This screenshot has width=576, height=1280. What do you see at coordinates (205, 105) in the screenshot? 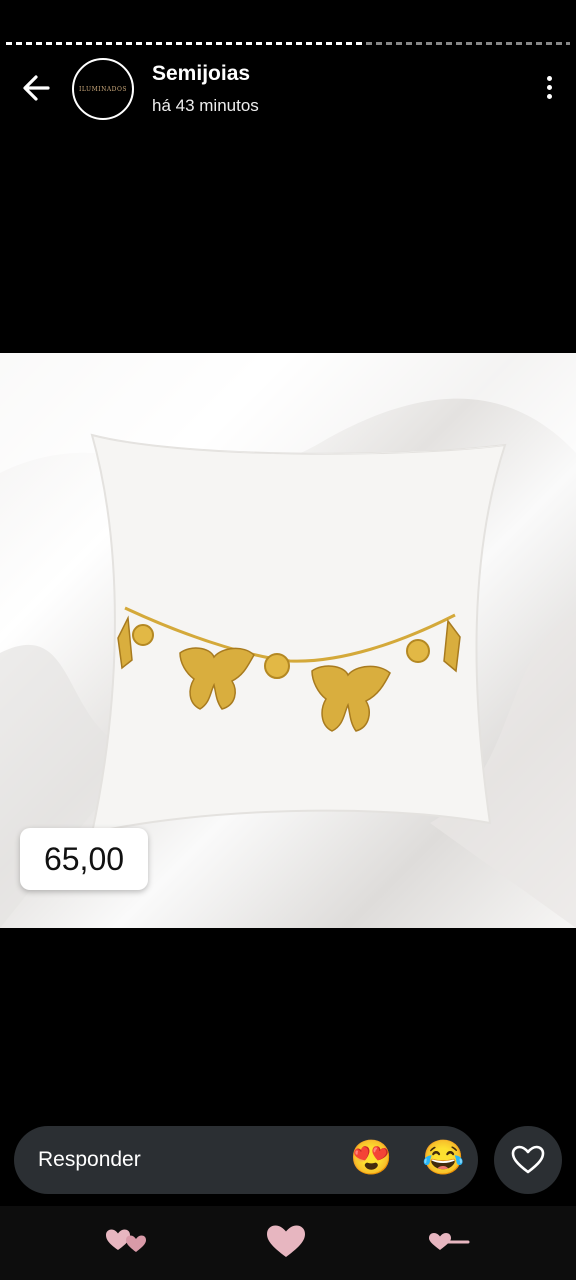
I see `posted-time: há 43 minutos` at bounding box center [205, 105].